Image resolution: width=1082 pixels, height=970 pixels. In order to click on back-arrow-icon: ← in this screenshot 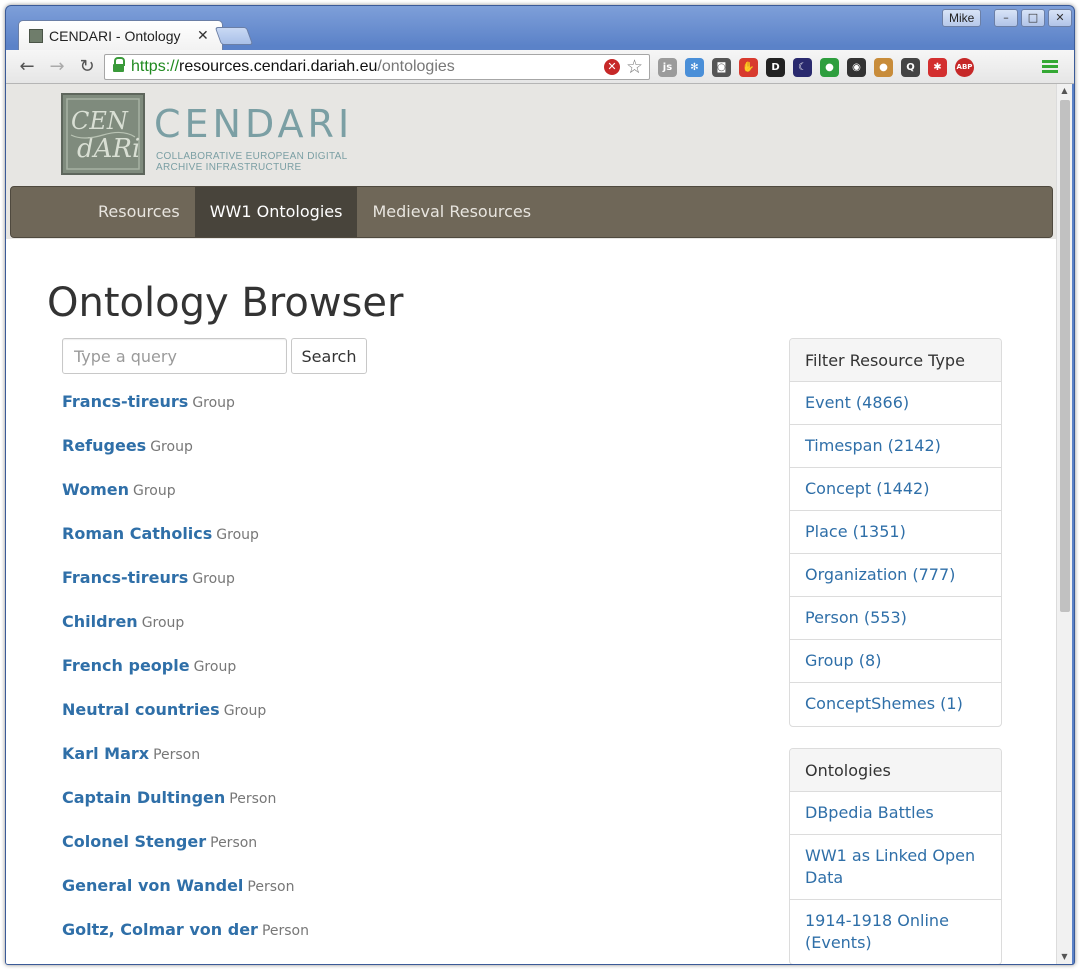, I will do `click(27, 67)`.